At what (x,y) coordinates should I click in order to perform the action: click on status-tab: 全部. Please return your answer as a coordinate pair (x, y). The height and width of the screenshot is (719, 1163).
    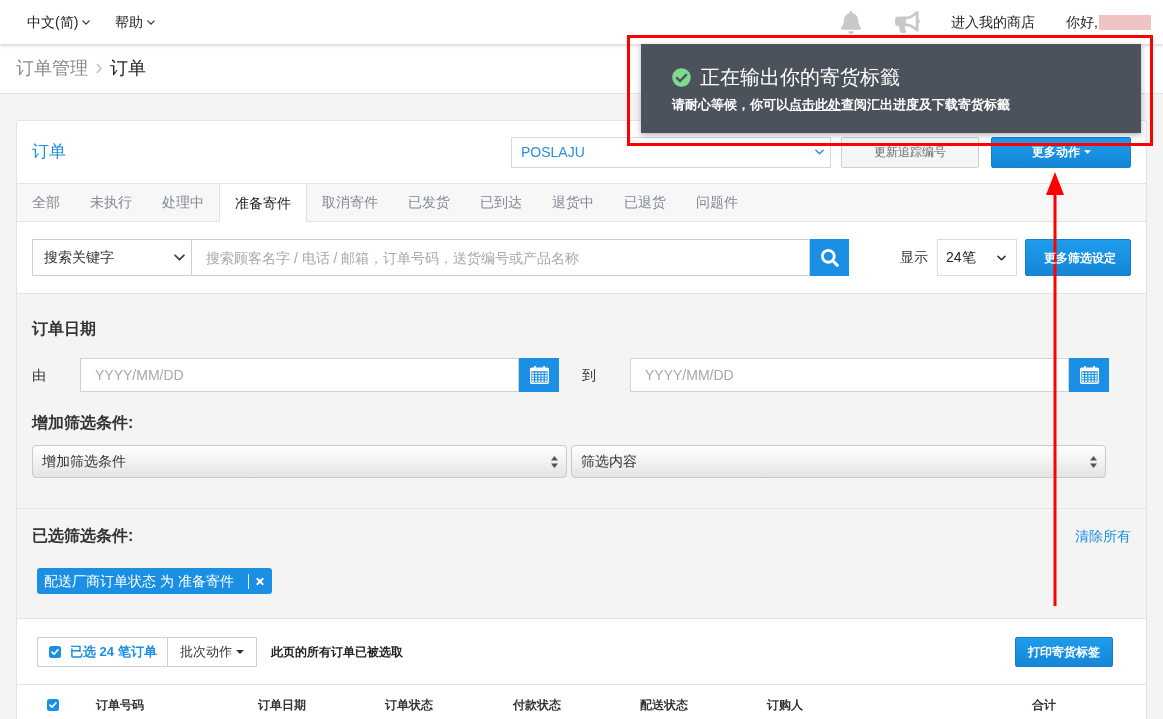
    Looking at the image, I should click on (46, 202).